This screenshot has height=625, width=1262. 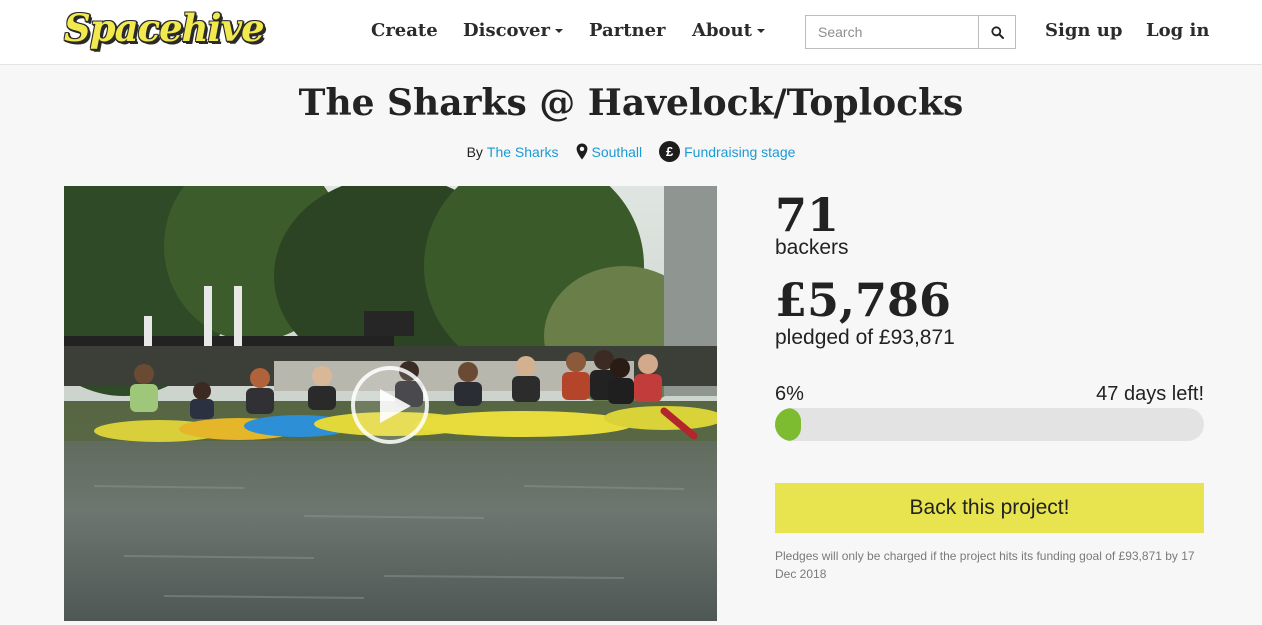 I want to click on backers-label: backers, so click(x=812, y=247).